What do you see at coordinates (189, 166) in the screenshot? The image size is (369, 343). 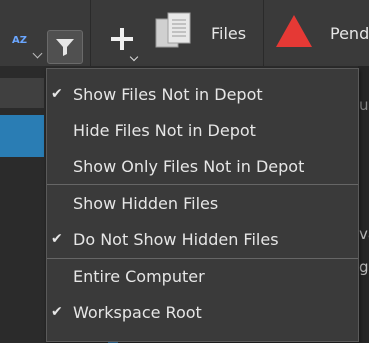 I see `menu-item-label: Show Only Files Not in Depot` at bounding box center [189, 166].